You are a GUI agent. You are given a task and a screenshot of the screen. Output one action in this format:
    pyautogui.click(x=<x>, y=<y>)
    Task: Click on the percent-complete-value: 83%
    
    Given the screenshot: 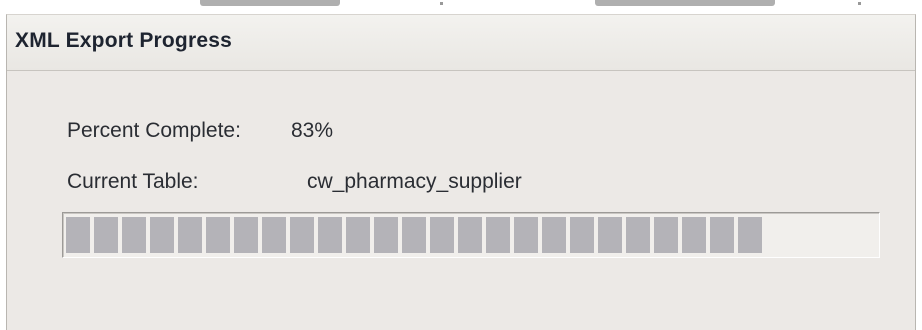 What is the action you would take?
    pyautogui.click(x=312, y=130)
    